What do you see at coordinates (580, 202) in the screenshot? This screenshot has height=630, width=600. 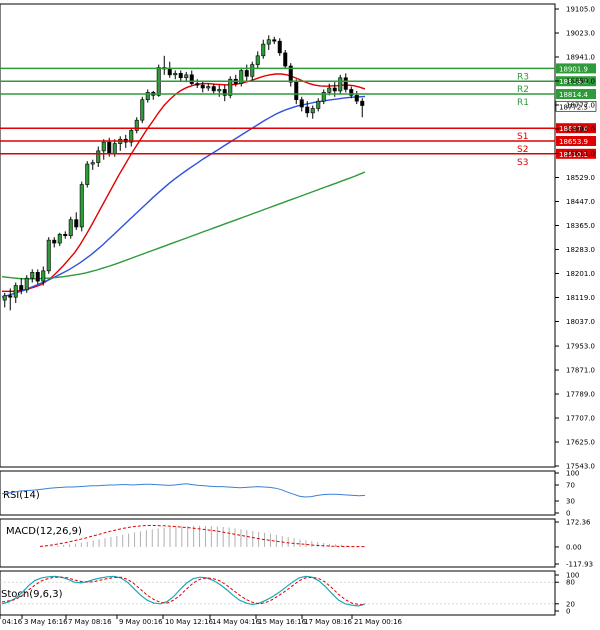 I see `price-tick-label: 18447.0` at bounding box center [580, 202].